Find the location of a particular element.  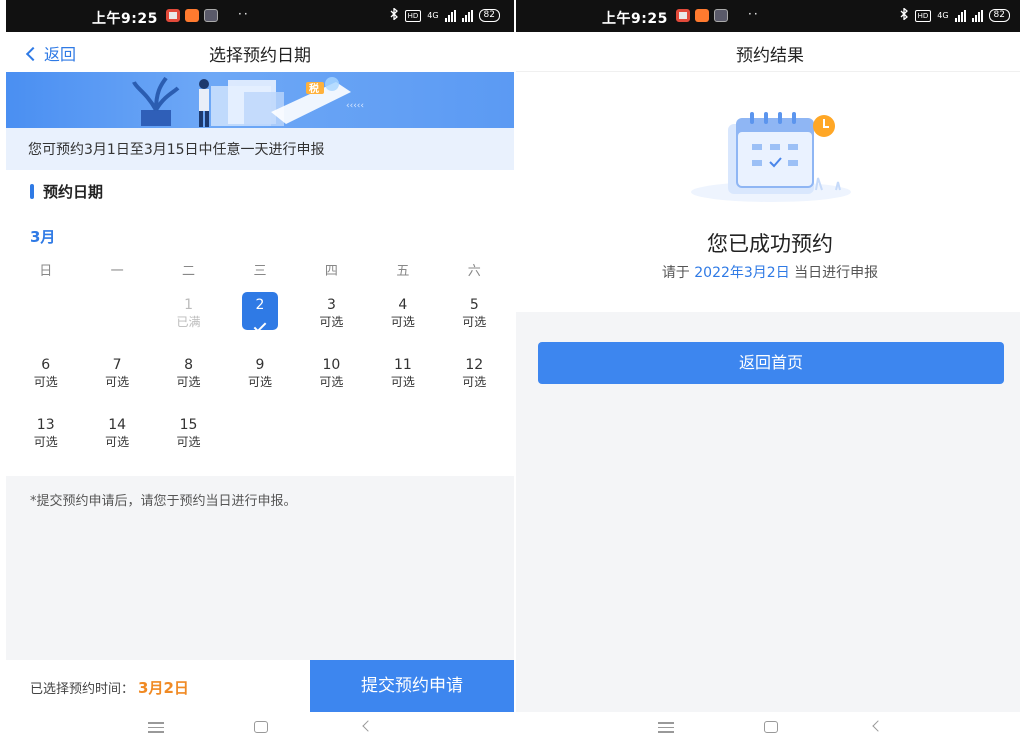

success-sub-prefix: 请于 is located at coordinates (678, 273).